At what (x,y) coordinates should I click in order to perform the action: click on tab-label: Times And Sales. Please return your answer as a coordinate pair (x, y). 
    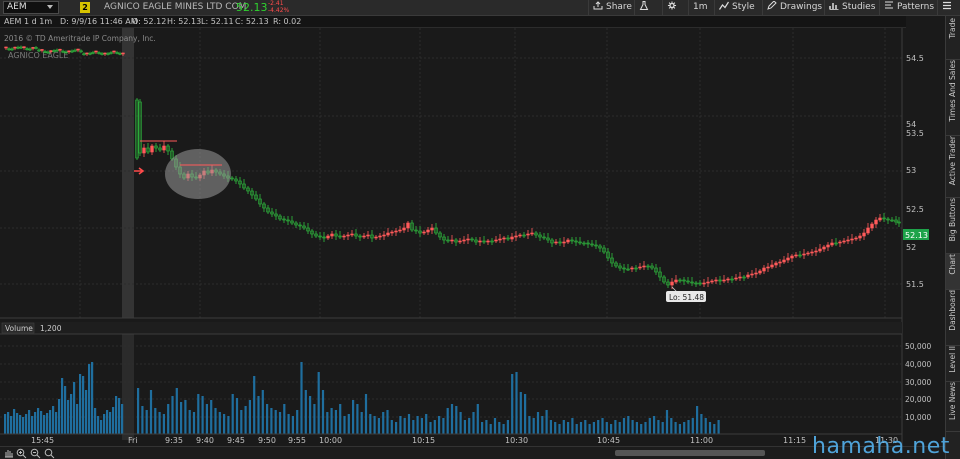
    Looking at the image, I should click on (952, 91).